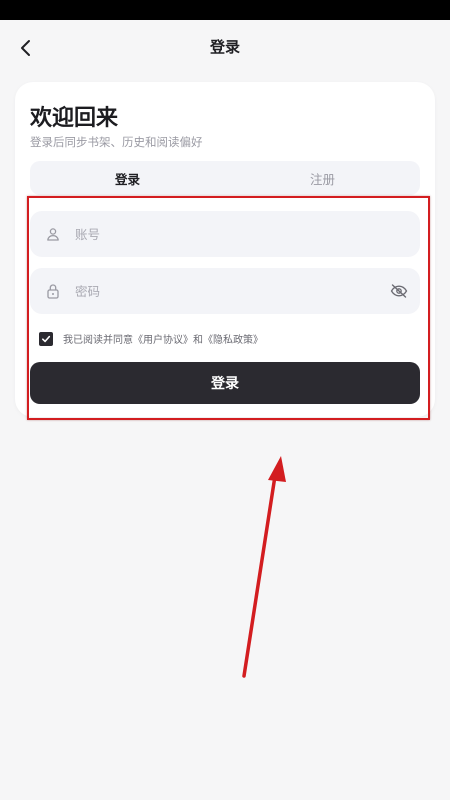  I want to click on account-field, so click(225, 234).